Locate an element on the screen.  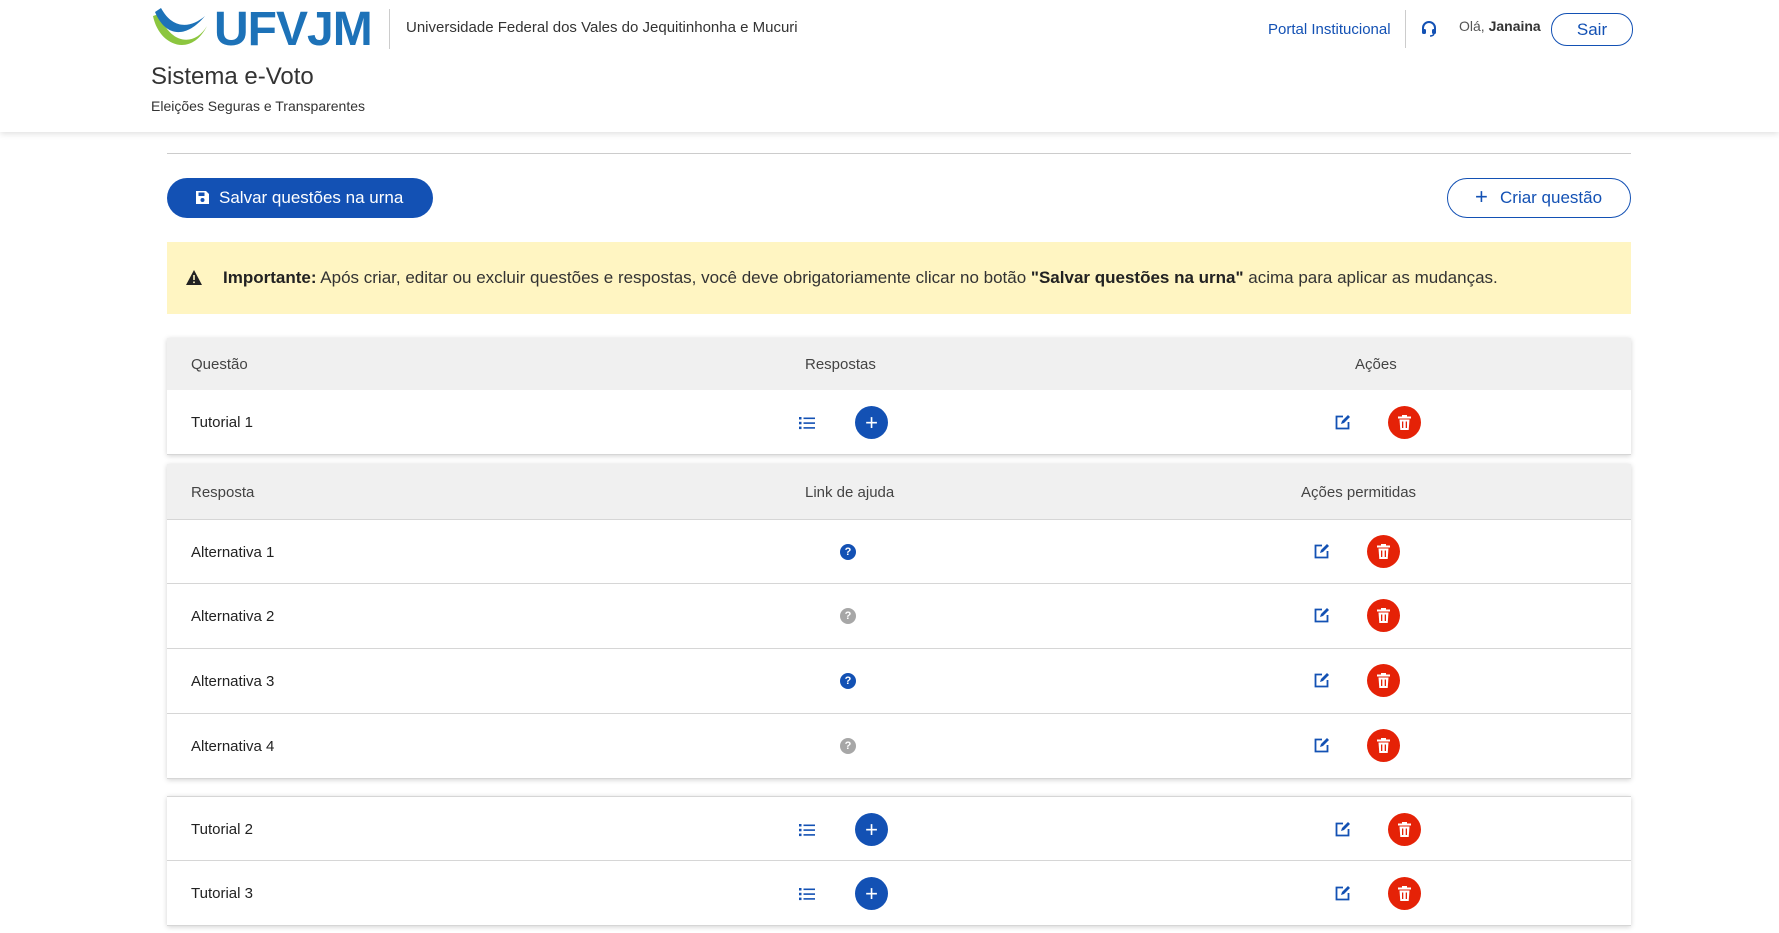
column-header-allowed-actions: Ações permitidas is located at coordinates (1359, 492).